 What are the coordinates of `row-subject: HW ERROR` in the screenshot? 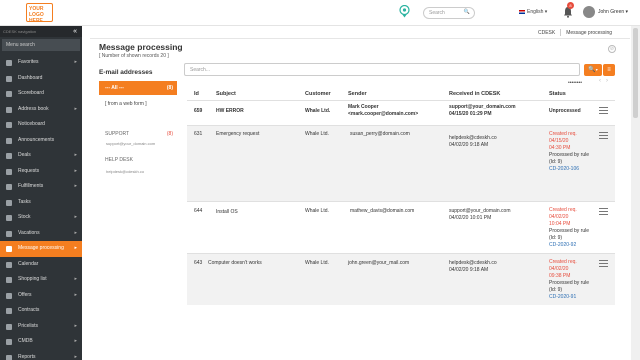 It's located at (230, 111).